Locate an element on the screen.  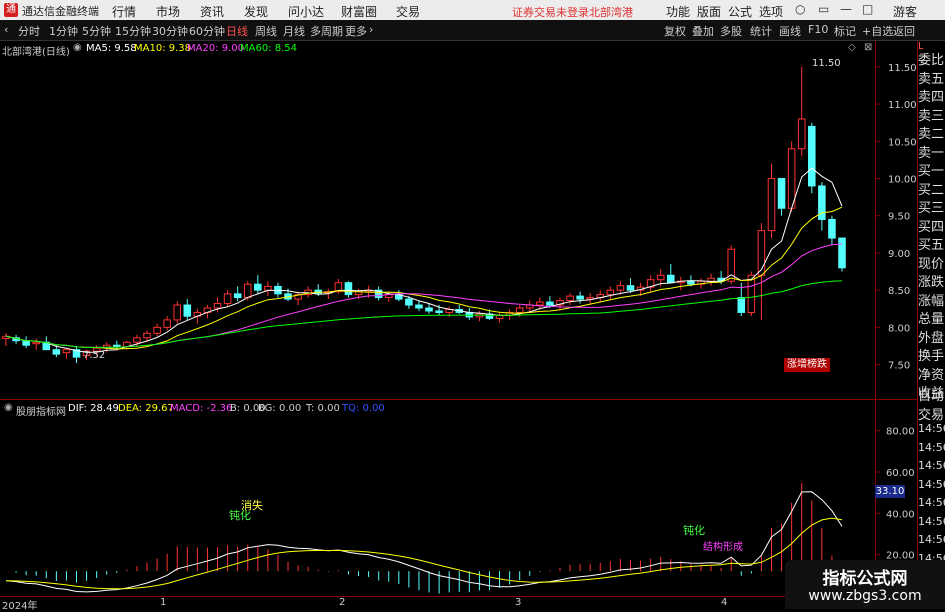
price-tick-label: 9.50 is located at coordinates (899, 217).